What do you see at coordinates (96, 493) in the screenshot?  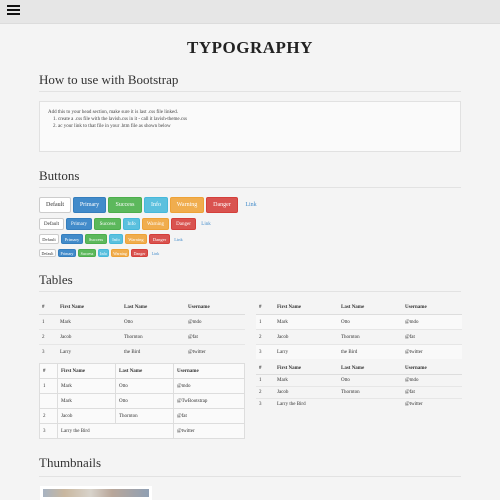 I see `thumbnail-image` at bounding box center [96, 493].